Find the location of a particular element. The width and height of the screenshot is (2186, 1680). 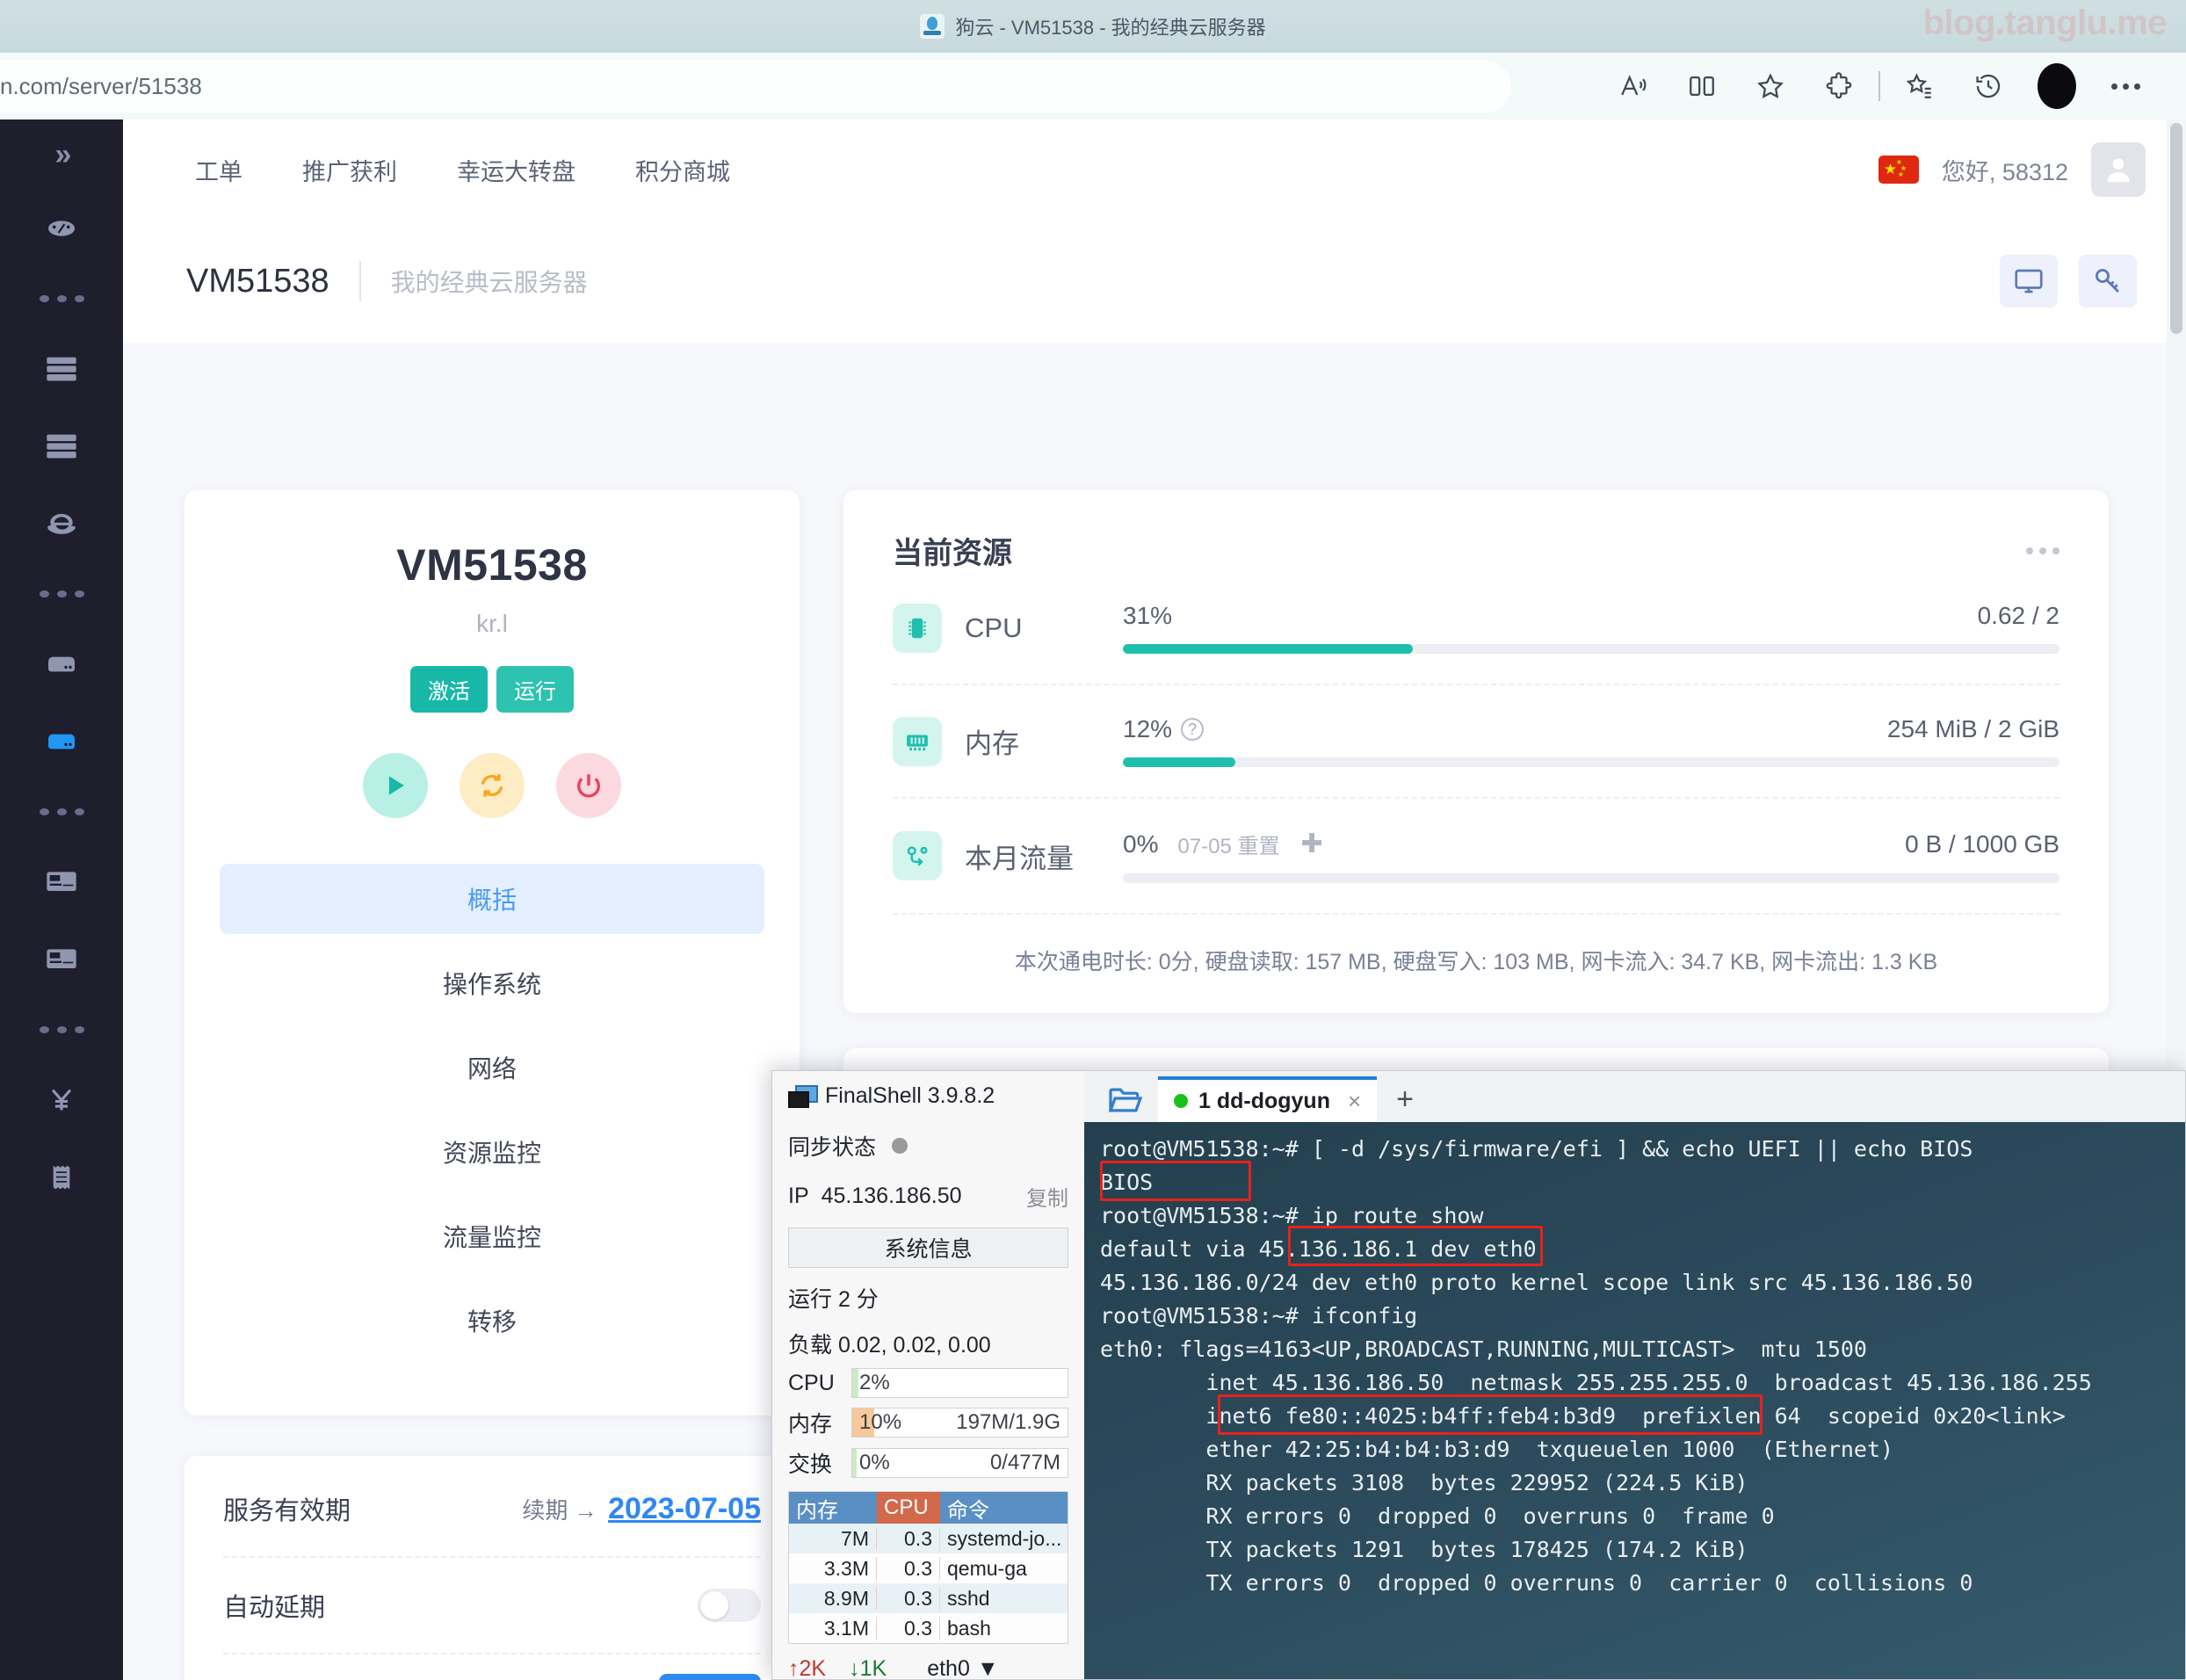

address-bar: n.com/server/51538 is located at coordinates (755, 86).